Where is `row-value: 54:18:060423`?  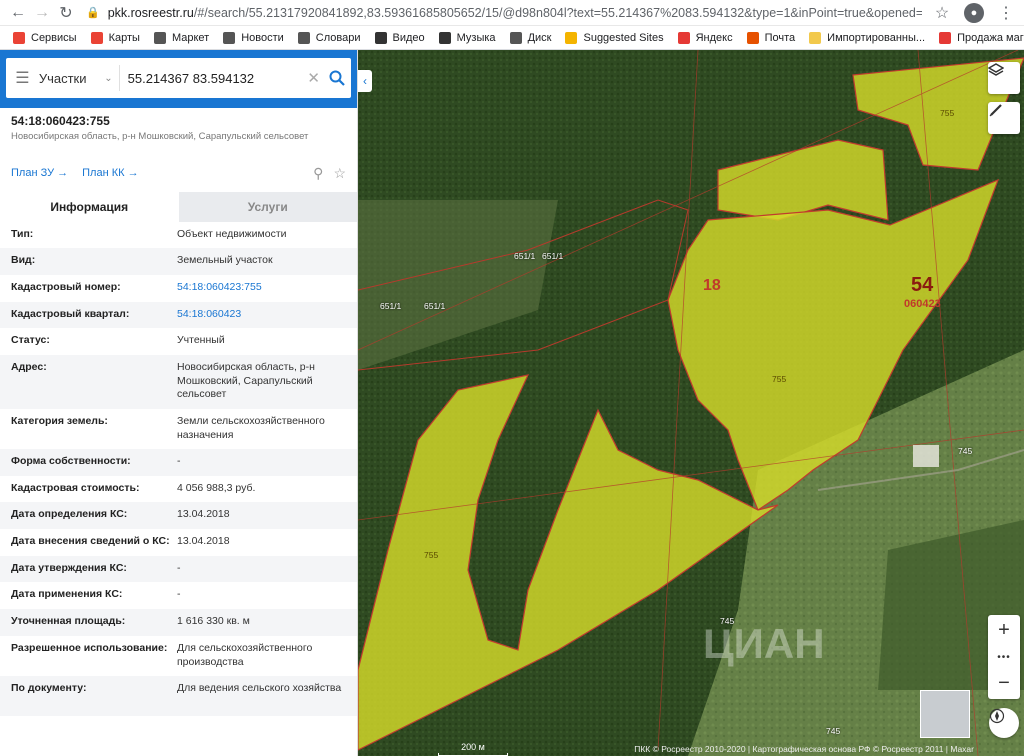 row-value: 54:18:060423 is located at coordinates (261, 318).